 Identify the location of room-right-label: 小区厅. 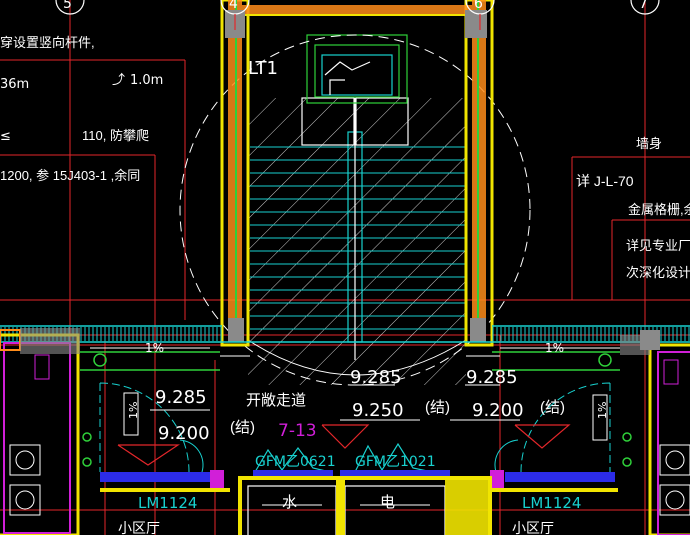
(533, 527).